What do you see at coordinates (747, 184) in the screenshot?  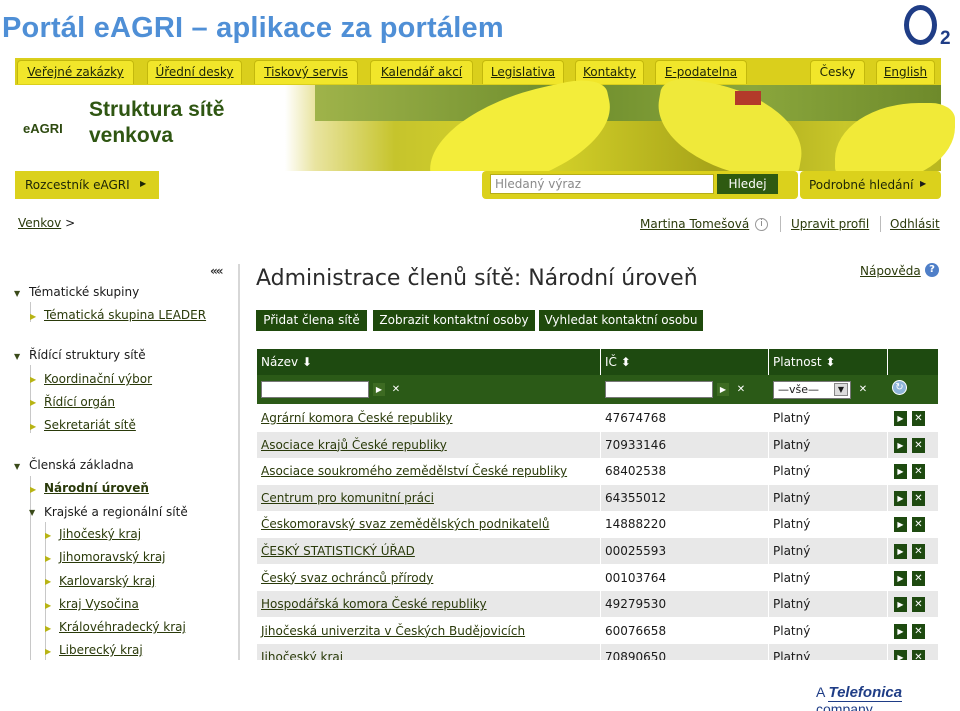 I see `search-button: Hledej` at bounding box center [747, 184].